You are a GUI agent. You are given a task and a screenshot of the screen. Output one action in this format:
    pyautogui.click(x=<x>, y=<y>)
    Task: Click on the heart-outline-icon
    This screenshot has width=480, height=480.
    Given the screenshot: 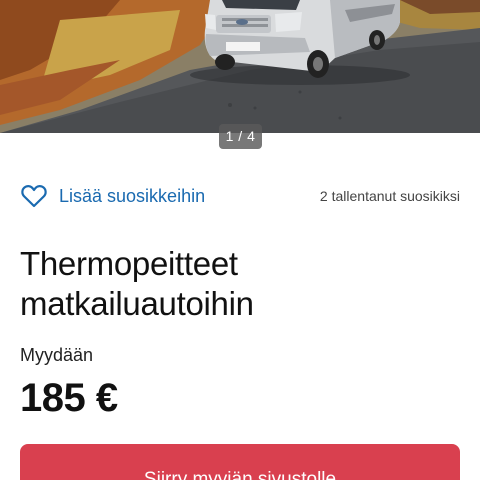 What is the action you would take?
    pyautogui.click(x=34, y=196)
    